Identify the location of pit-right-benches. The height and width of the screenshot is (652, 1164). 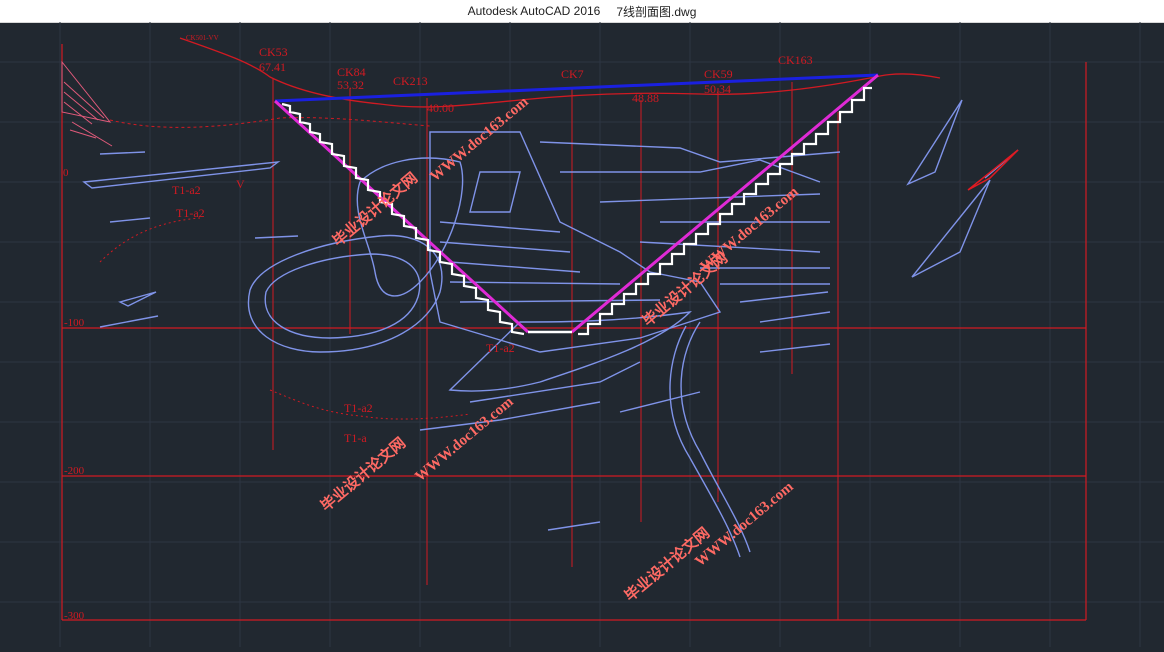
(725, 211).